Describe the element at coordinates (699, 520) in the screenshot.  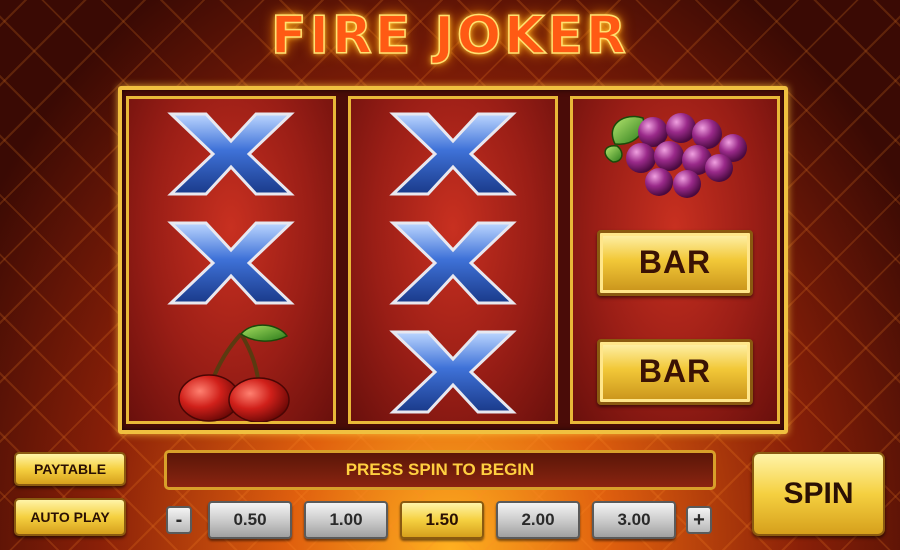
I see `increase-stake-button: +` at that location.